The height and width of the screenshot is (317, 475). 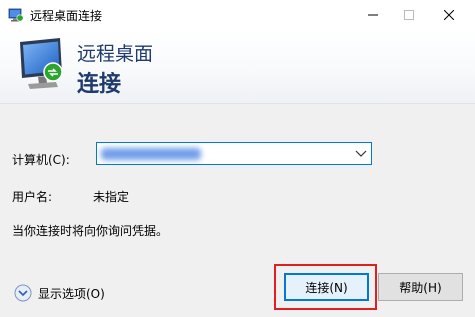 I want to click on minimize-button, so click(x=373, y=15).